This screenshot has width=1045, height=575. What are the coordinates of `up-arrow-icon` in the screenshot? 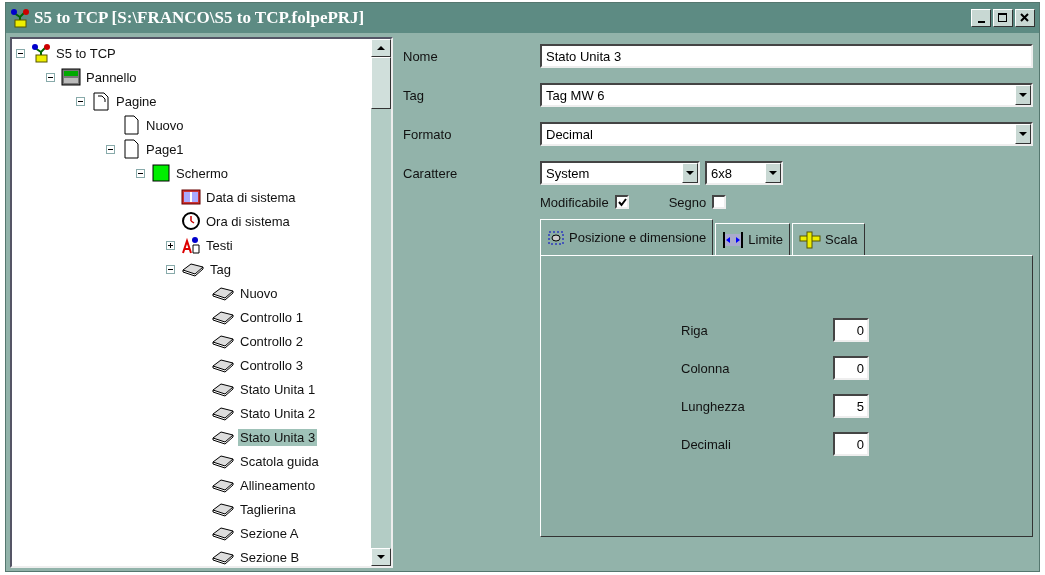 It's located at (381, 48).